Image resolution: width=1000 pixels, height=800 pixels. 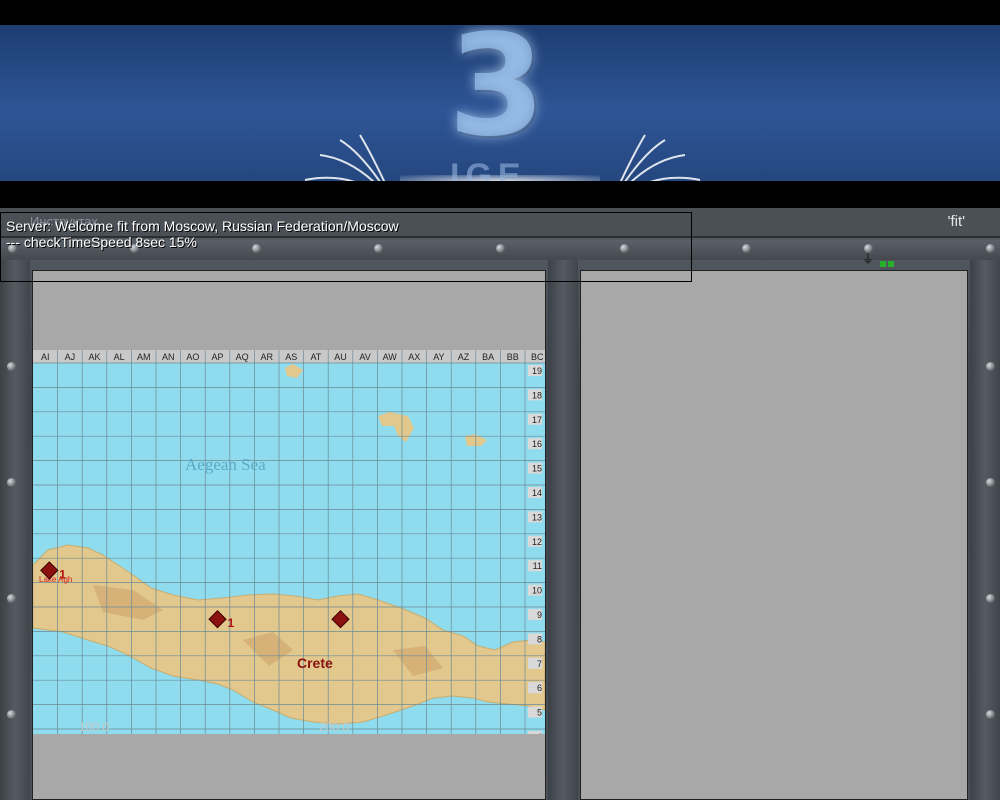 I want to click on grid-column-label: AV, so click(x=364, y=357).